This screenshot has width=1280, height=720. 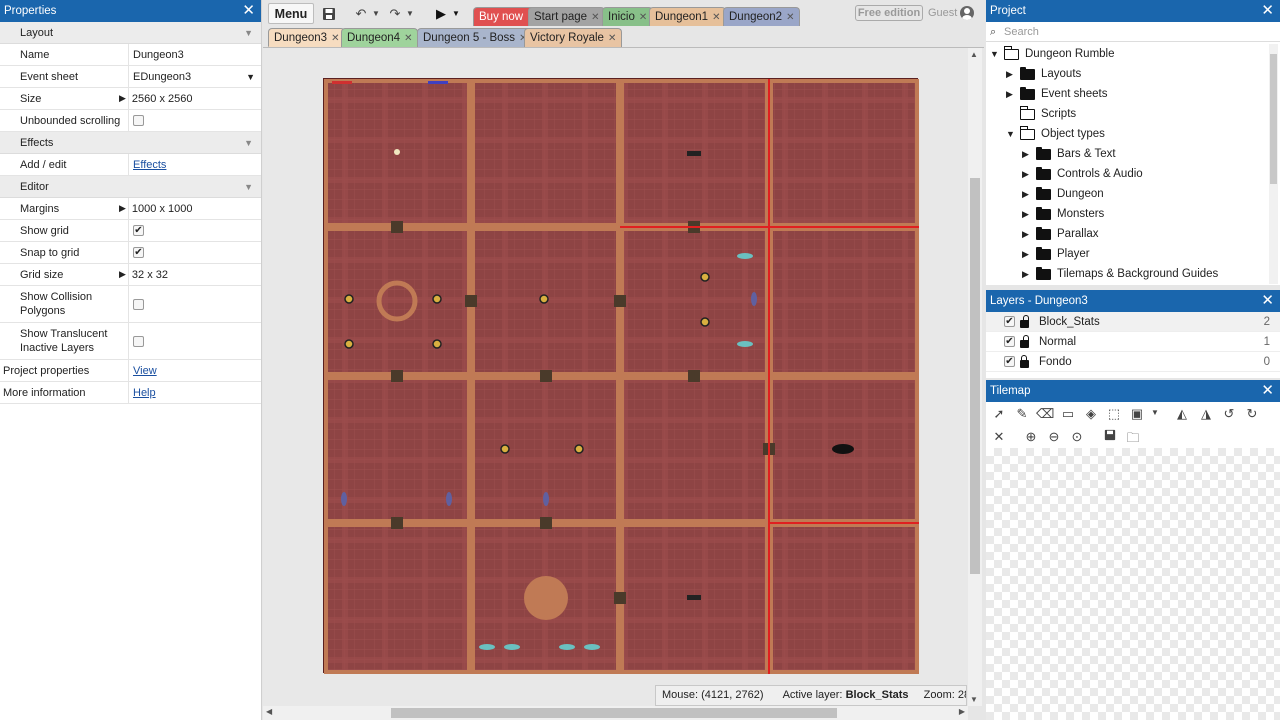 I want to click on project-scrollbar, so click(x=1273, y=164).